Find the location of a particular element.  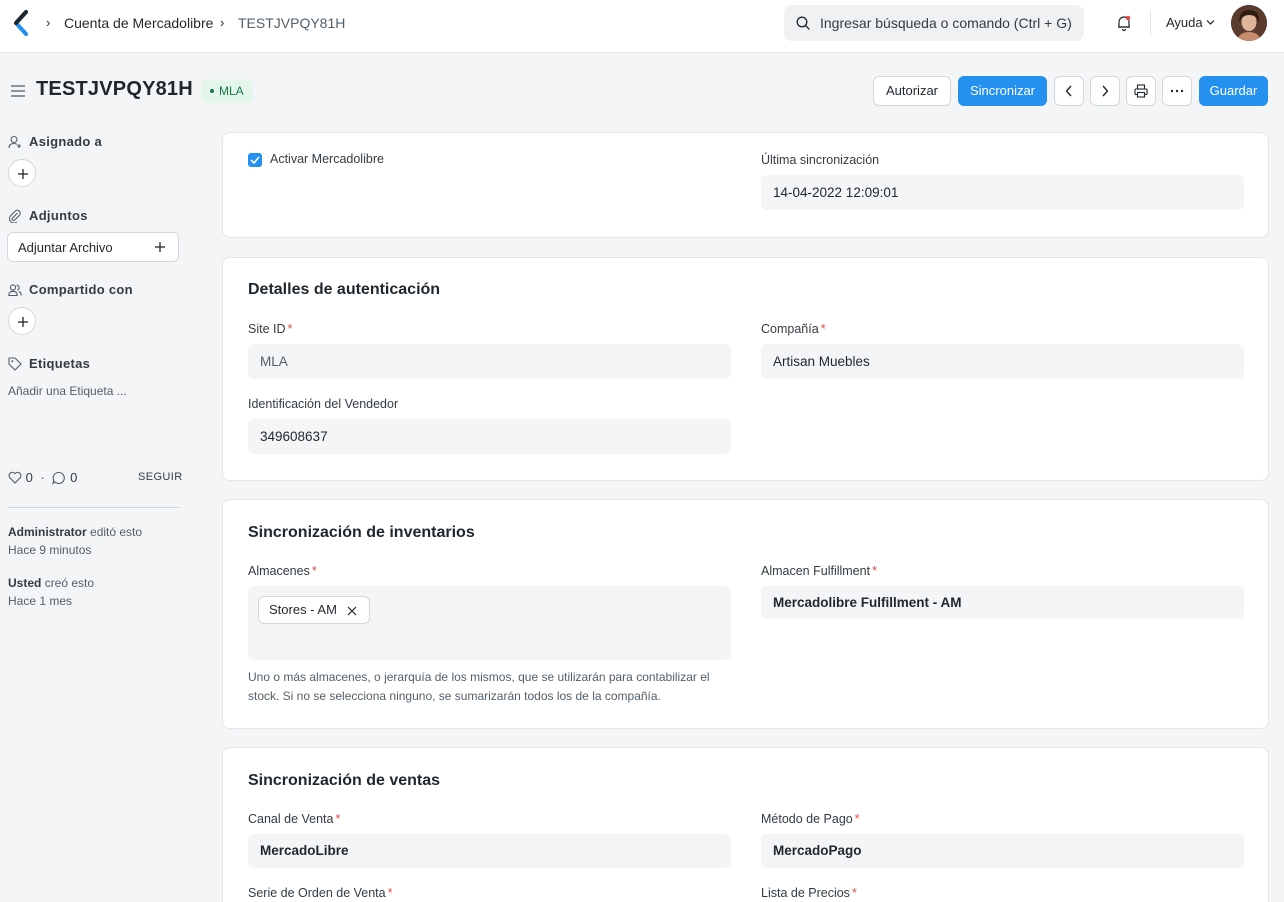

more-actions-button is located at coordinates (1177, 91).